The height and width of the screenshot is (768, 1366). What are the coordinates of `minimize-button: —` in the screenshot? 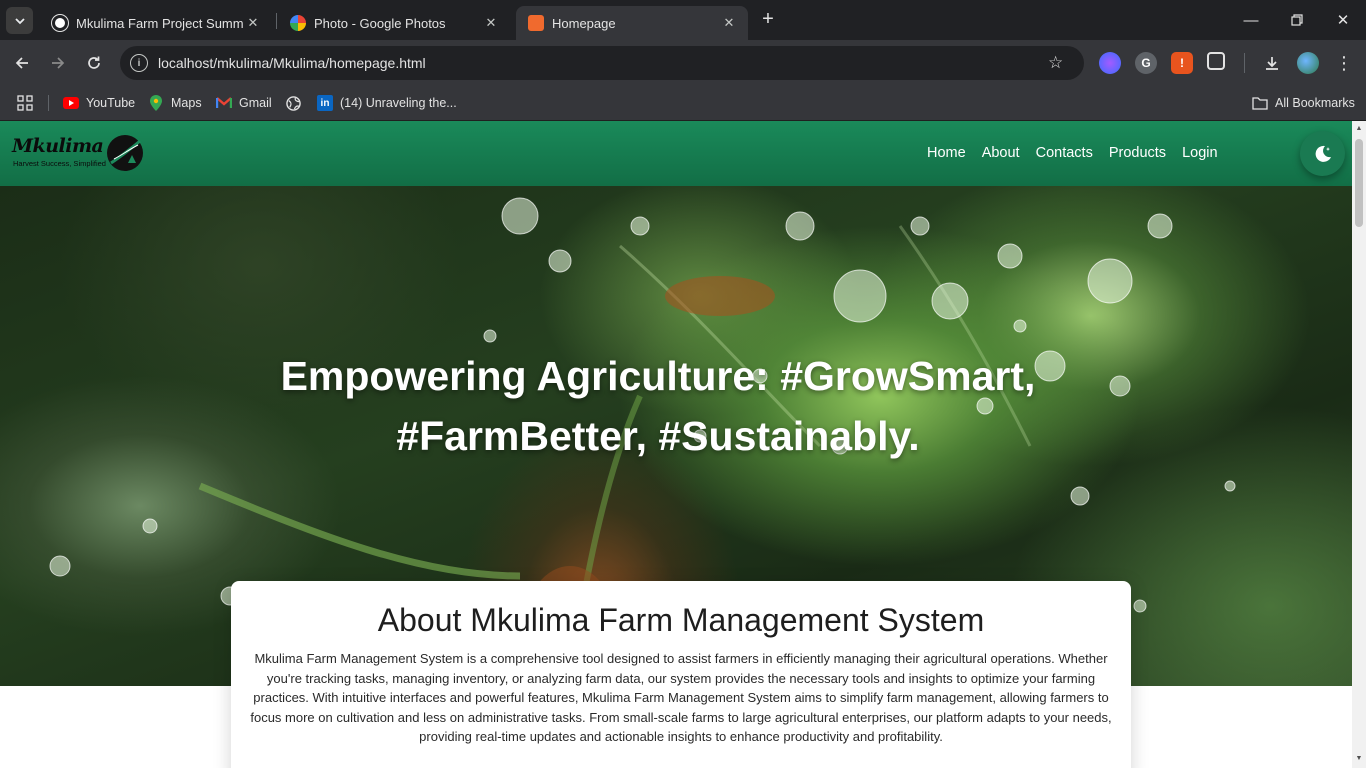 It's located at (1251, 20).